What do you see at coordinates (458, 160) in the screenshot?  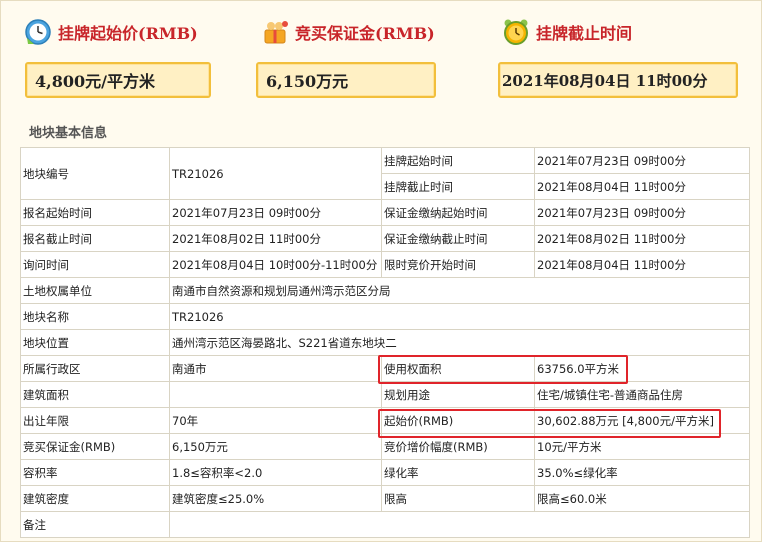 I see `table-key: 挂牌起始时间` at bounding box center [458, 160].